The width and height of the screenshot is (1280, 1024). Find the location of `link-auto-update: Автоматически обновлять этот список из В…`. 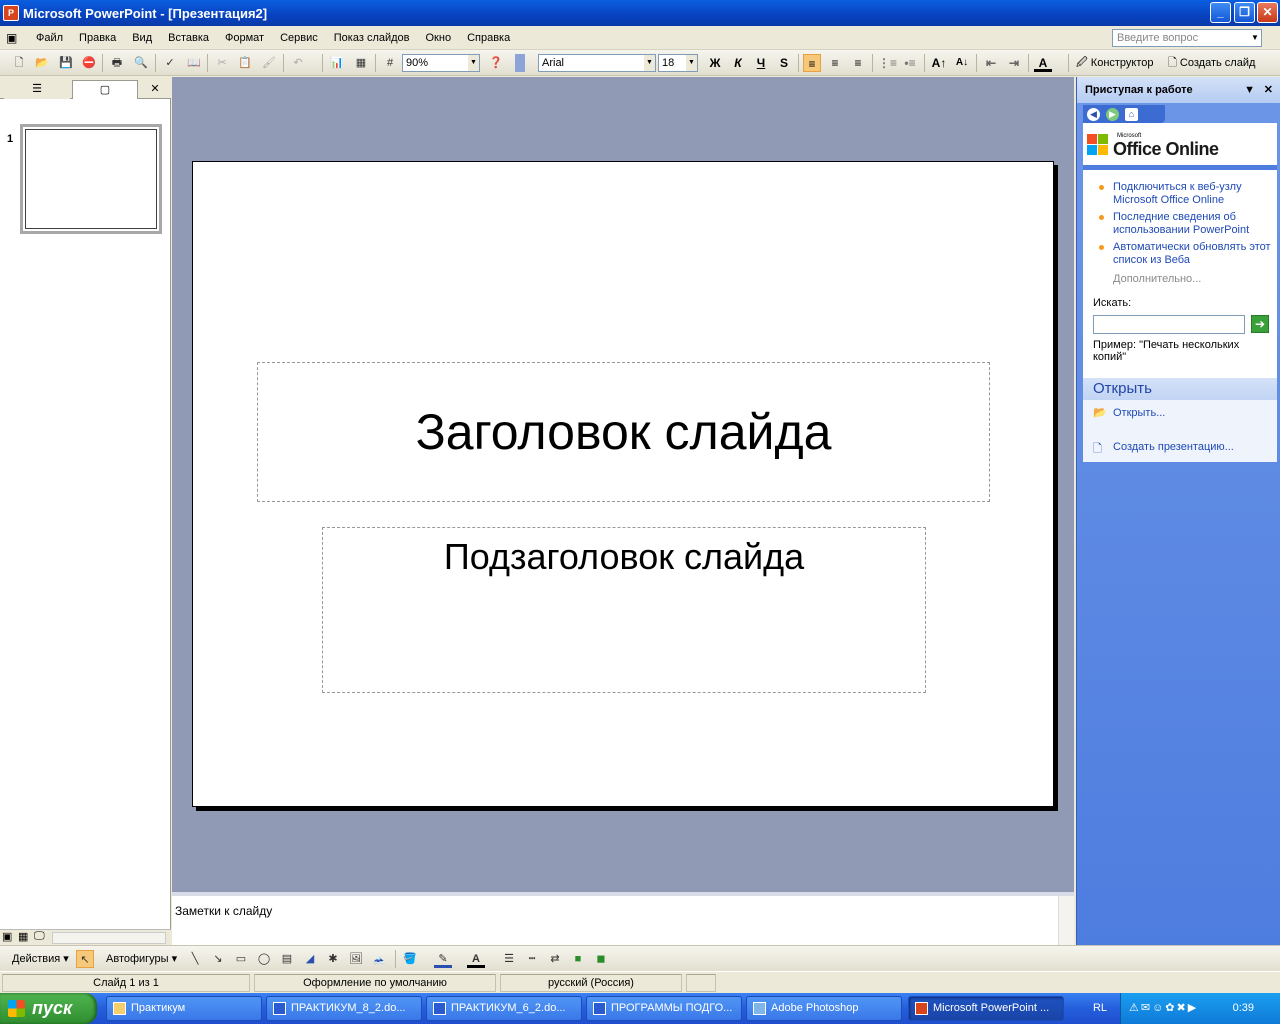

link-auto-update: Автоматически обновлять этот список из В… is located at coordinates (1185, 254).